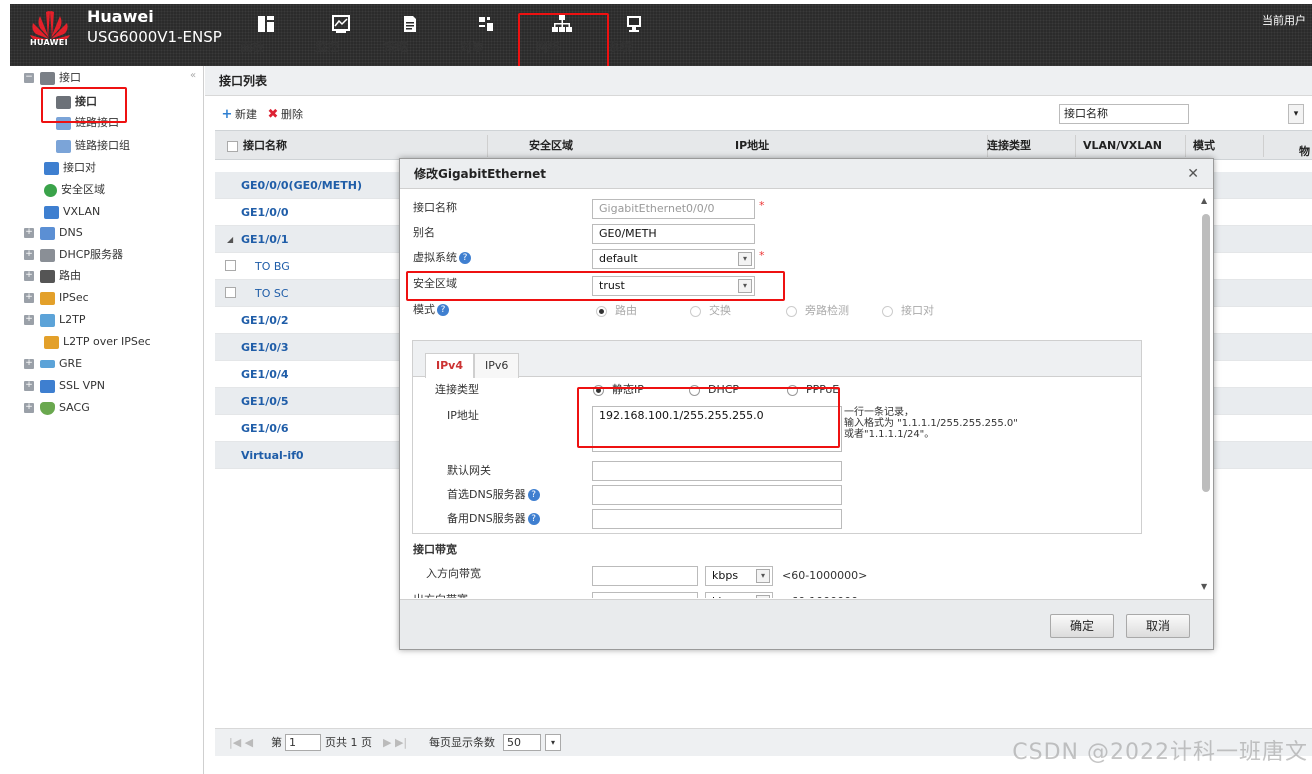 This screenshot has width=1312, height=774. Describe the element at coordinates (54, 320) in the screenshot. I see `tree-l2tp: + L2TP` at that location.